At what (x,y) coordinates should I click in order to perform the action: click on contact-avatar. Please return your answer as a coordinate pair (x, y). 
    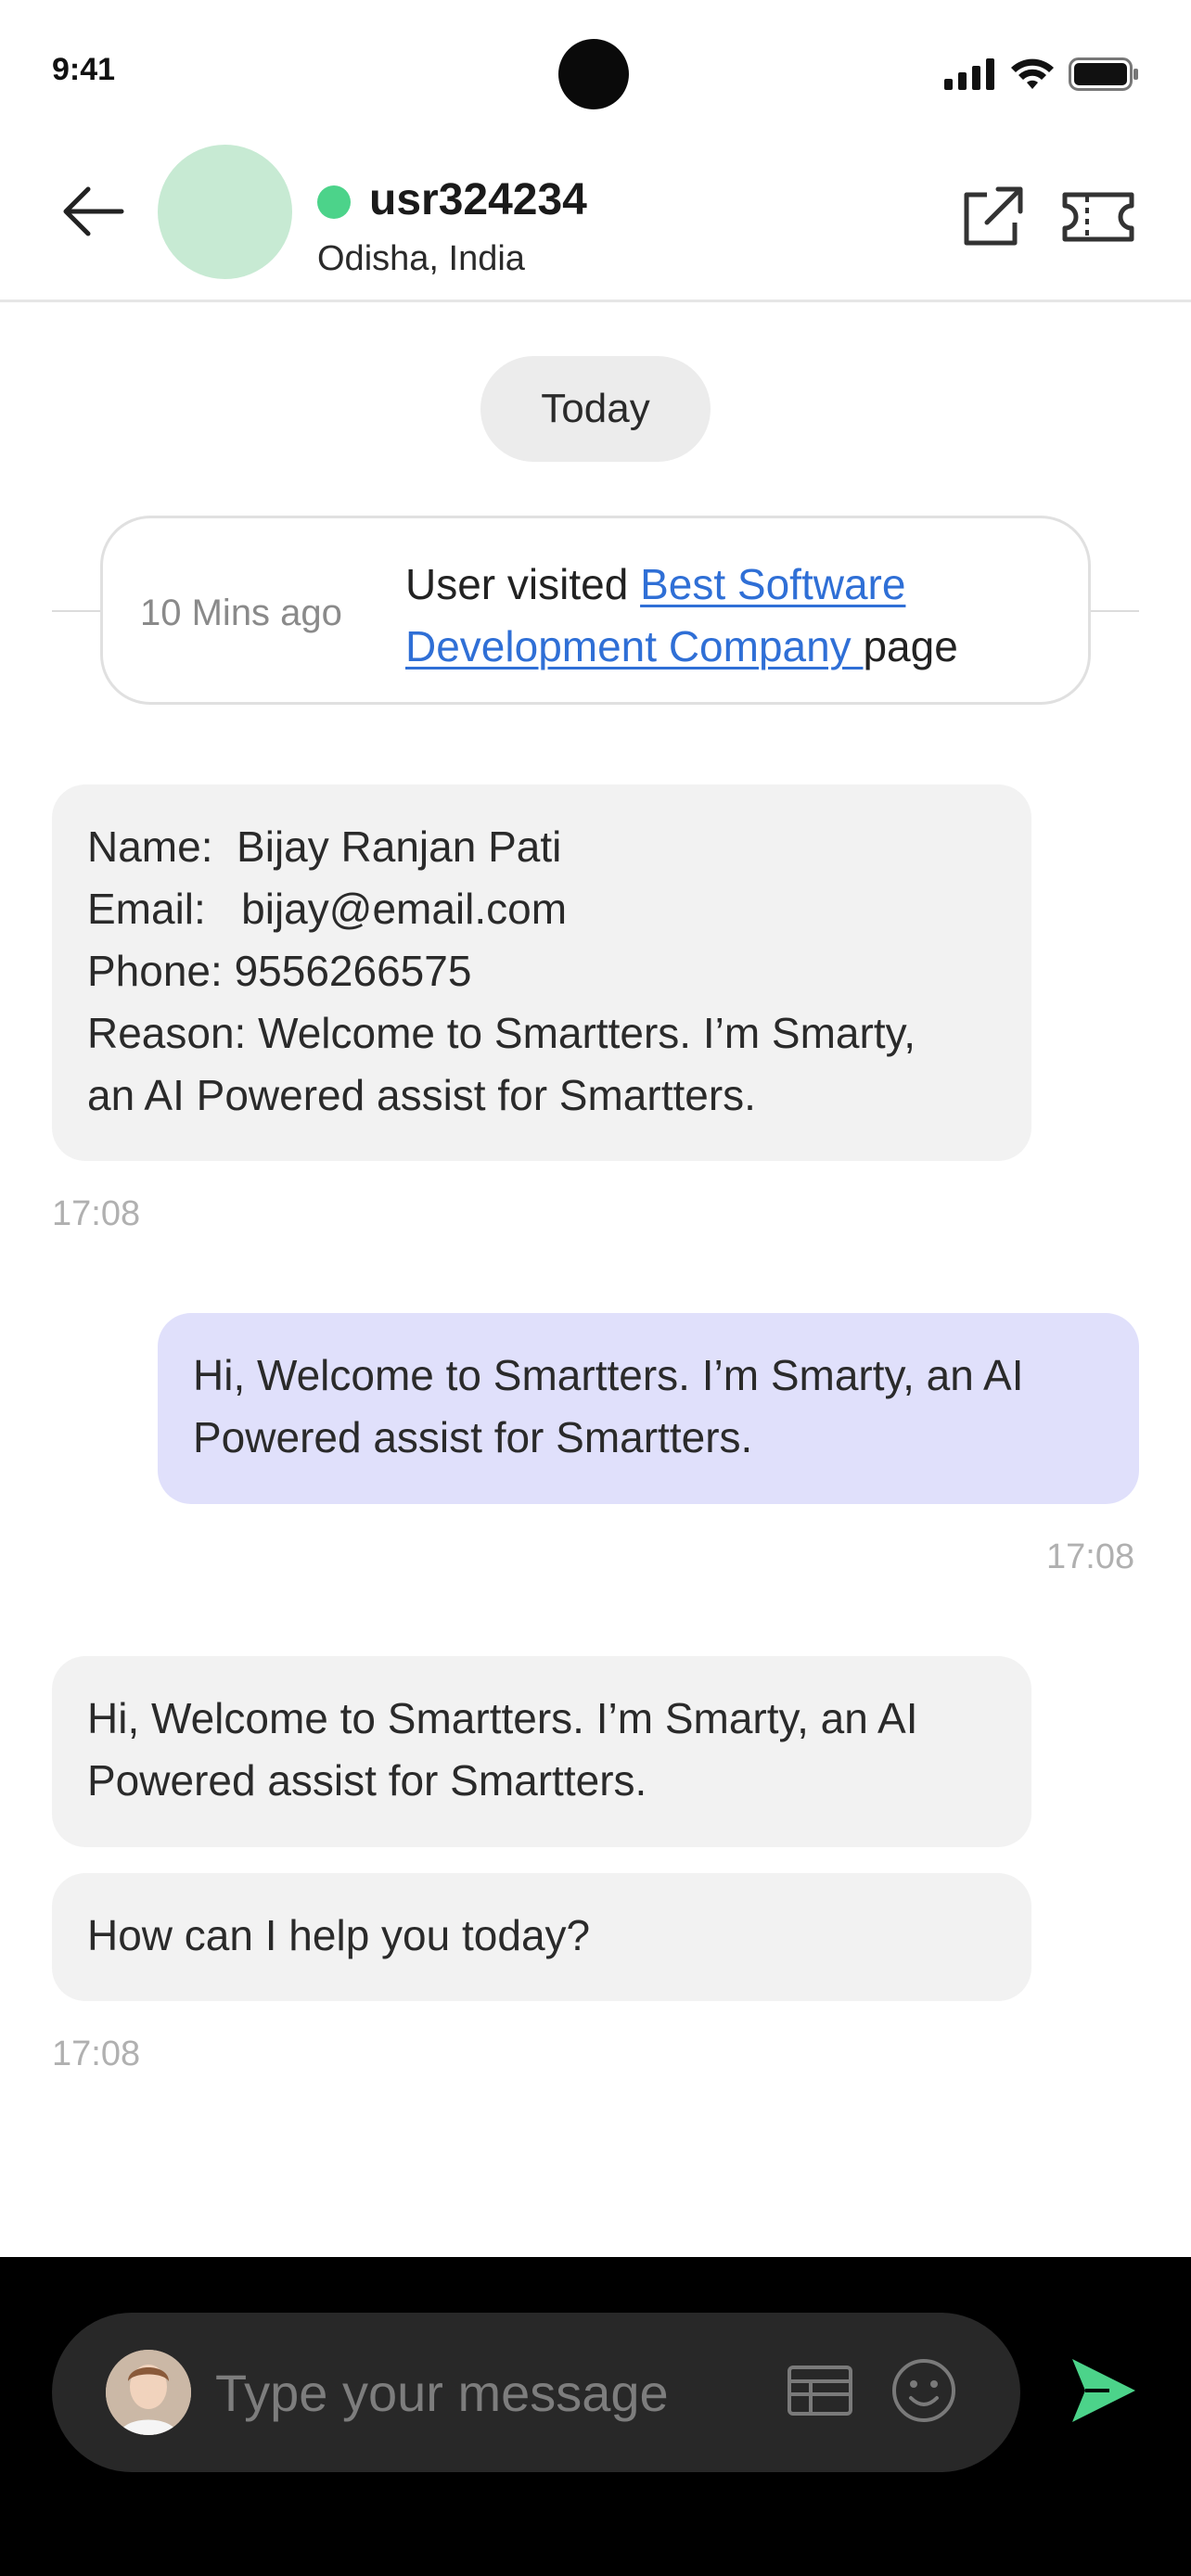
    Looking at the image, I should click on (225, 212).